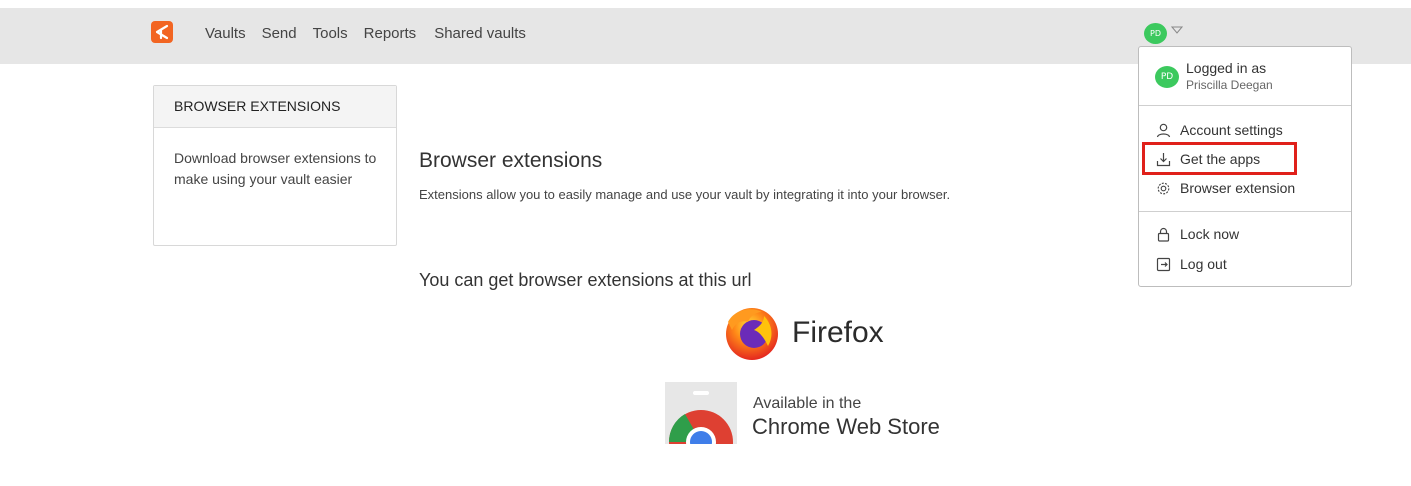 The height and width of the screenshot is (486, 1411). I want to click on chrome-logo-icon, so click(700, 417).